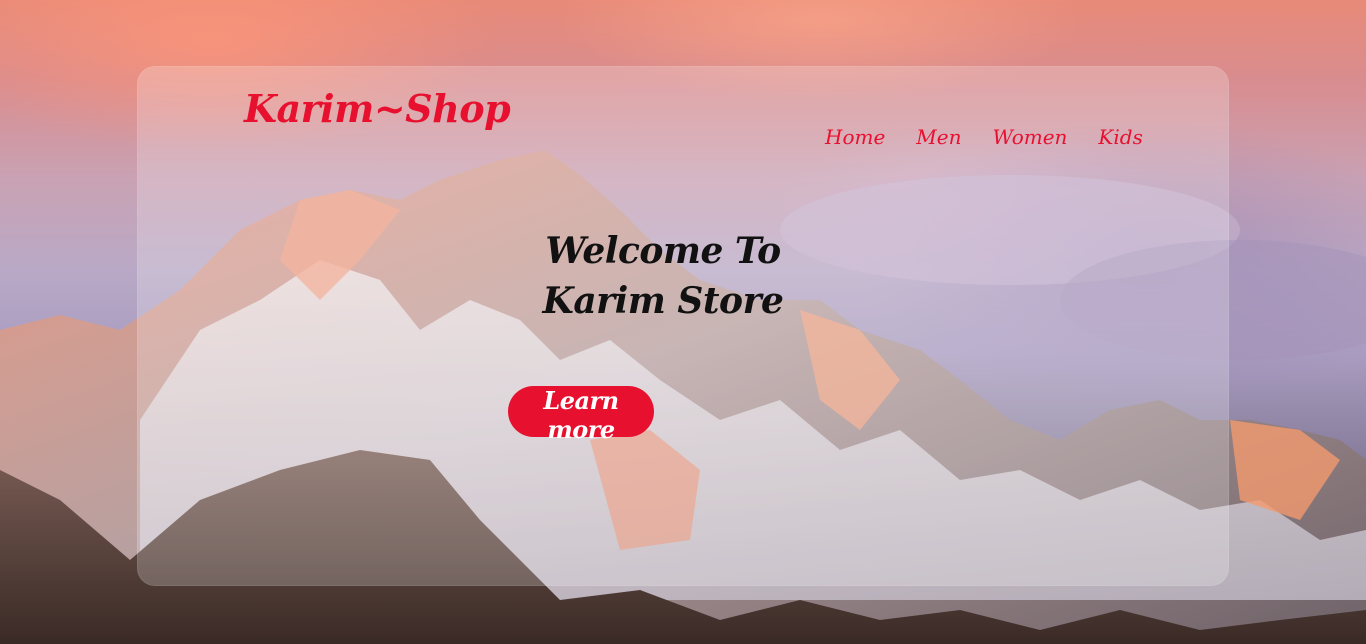  What do you see at coordinates (663, 276) in the screenshot?
I see `hero-title: Welcome To Karim Store` at bounding box center [663, 276].